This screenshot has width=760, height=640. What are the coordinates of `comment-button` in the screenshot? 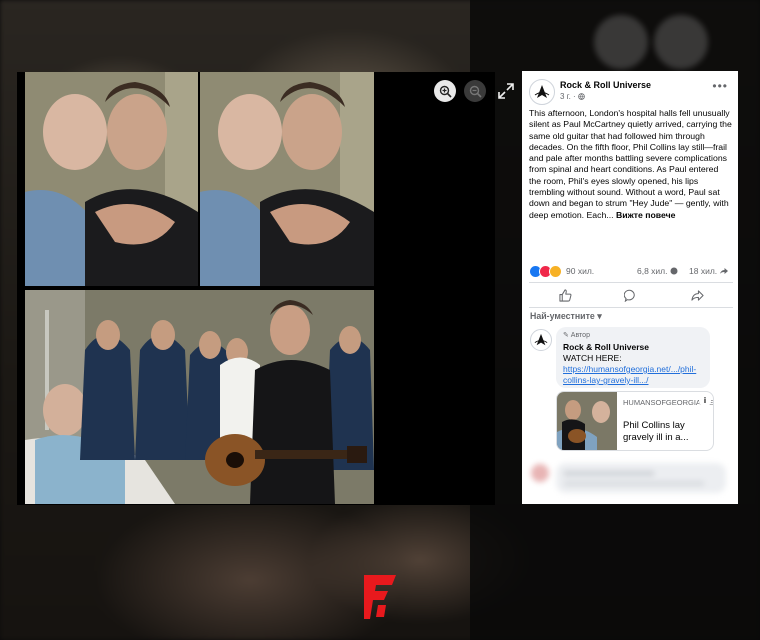 It's located at (630, 295).